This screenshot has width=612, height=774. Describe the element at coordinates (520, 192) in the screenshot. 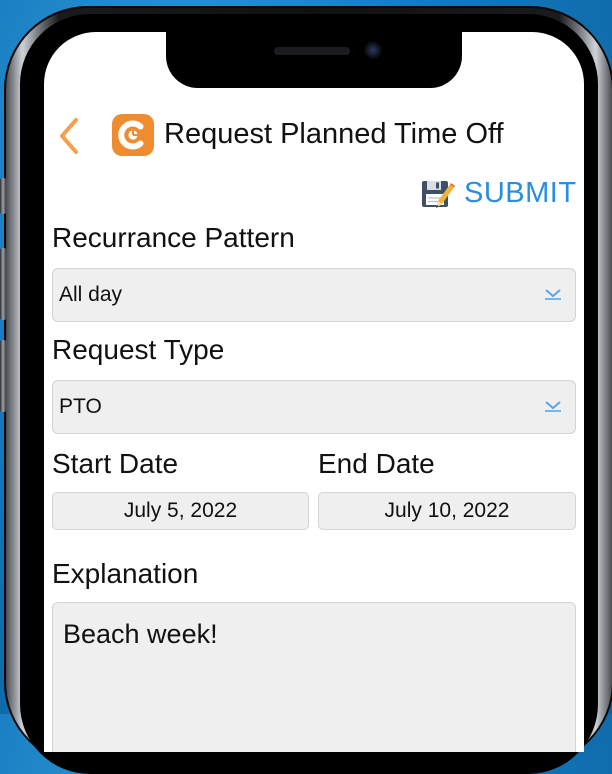

I see `submit-label: SUBMIT` at that location.